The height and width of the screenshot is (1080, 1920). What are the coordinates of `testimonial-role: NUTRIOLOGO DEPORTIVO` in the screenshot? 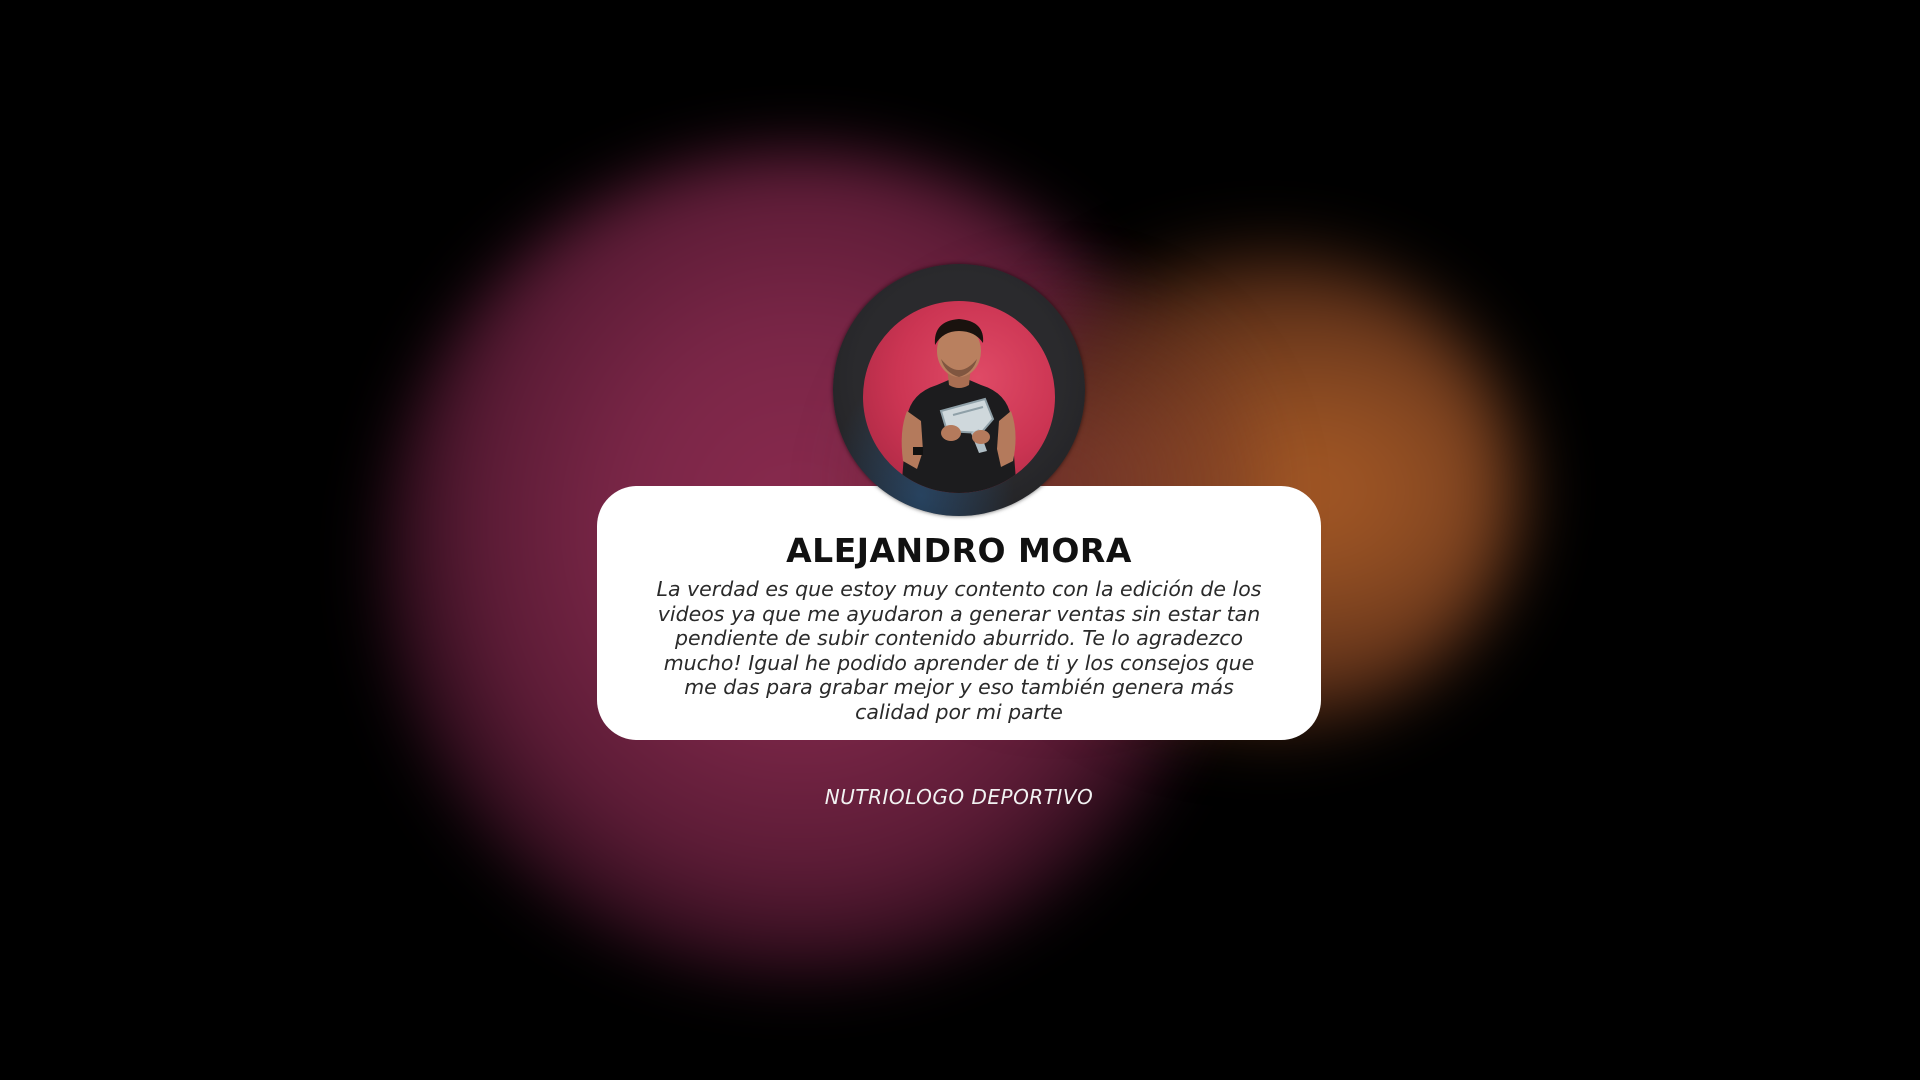 It's located at (959, 797).